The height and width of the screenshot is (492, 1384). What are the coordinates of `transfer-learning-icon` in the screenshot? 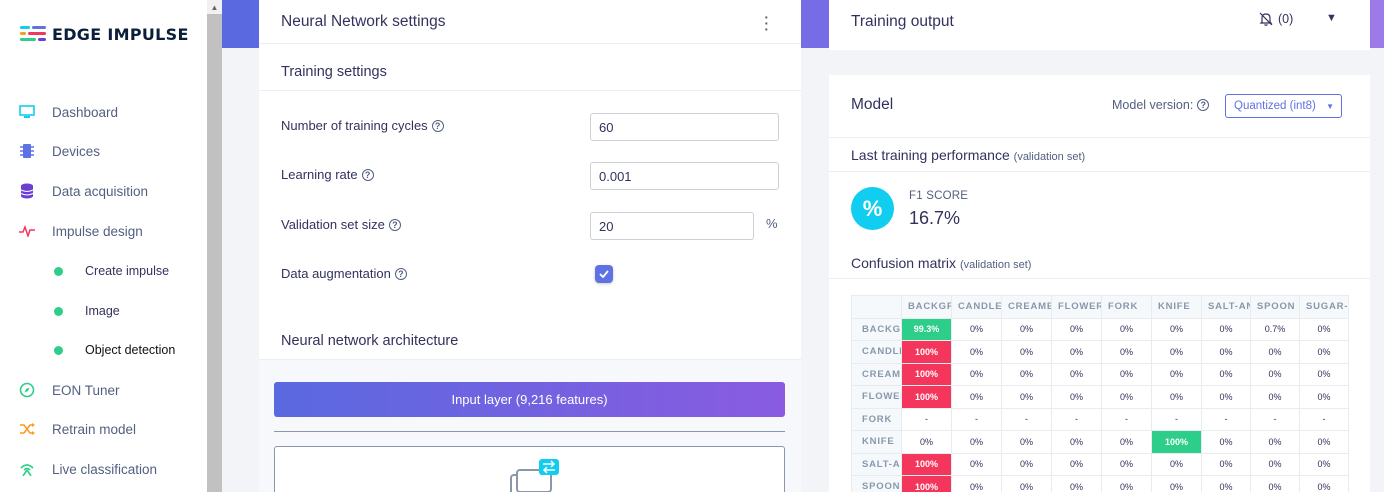 It's located at (534, 475).